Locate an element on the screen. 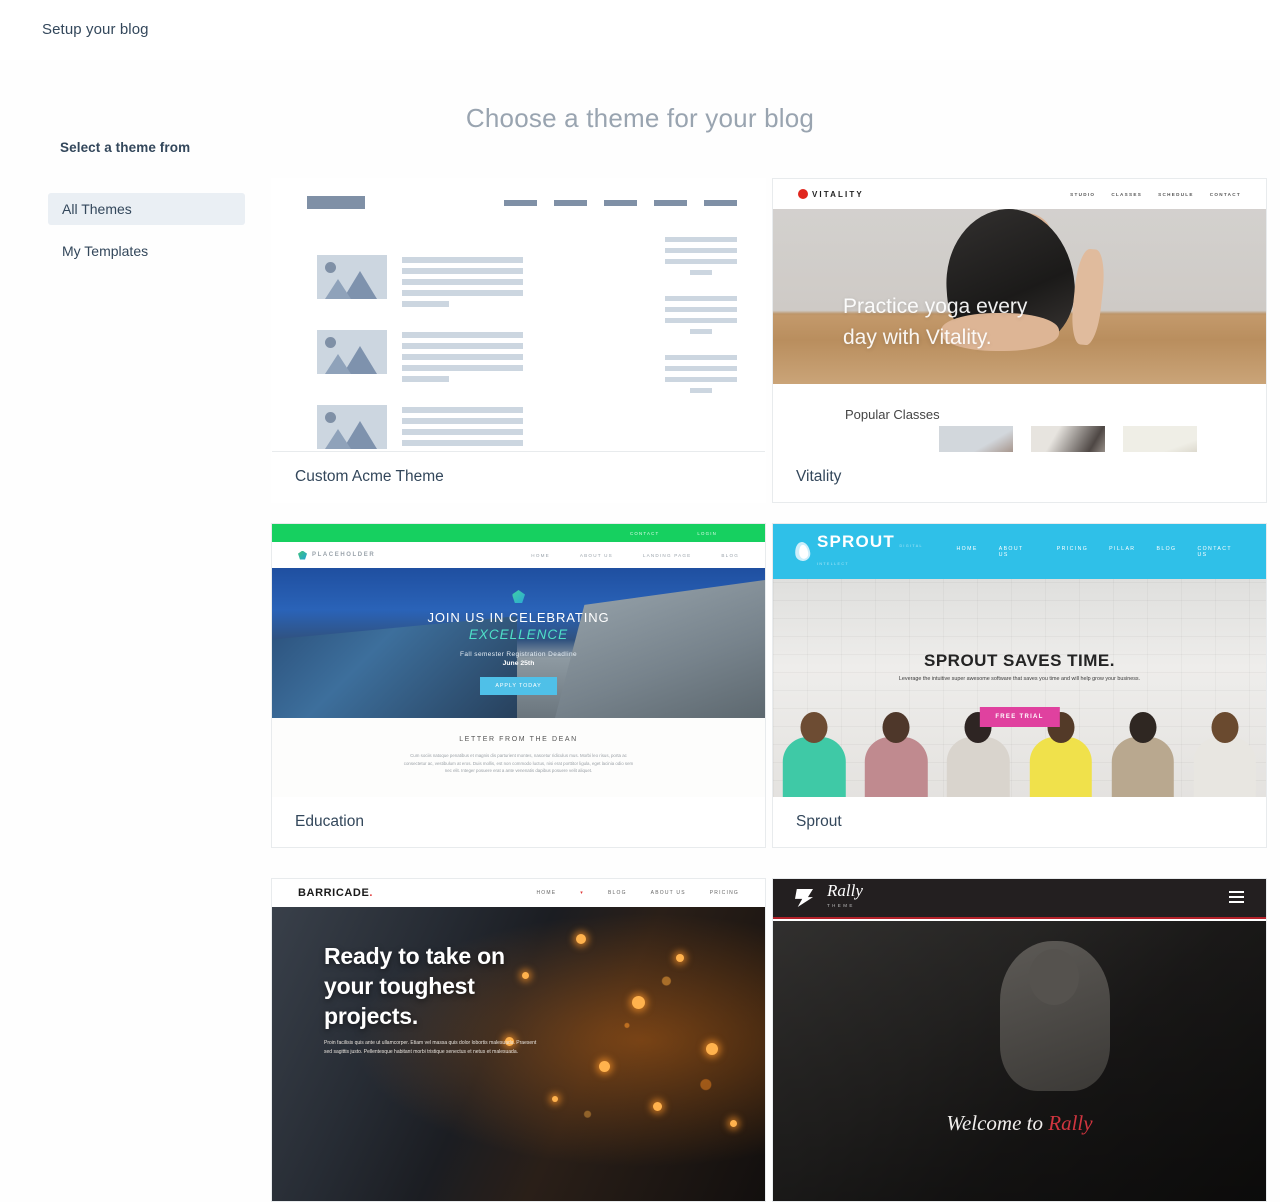 The image size is (1280, 1202). vitality-nav-item: CONTACT is located at coordinates (1225, 194).